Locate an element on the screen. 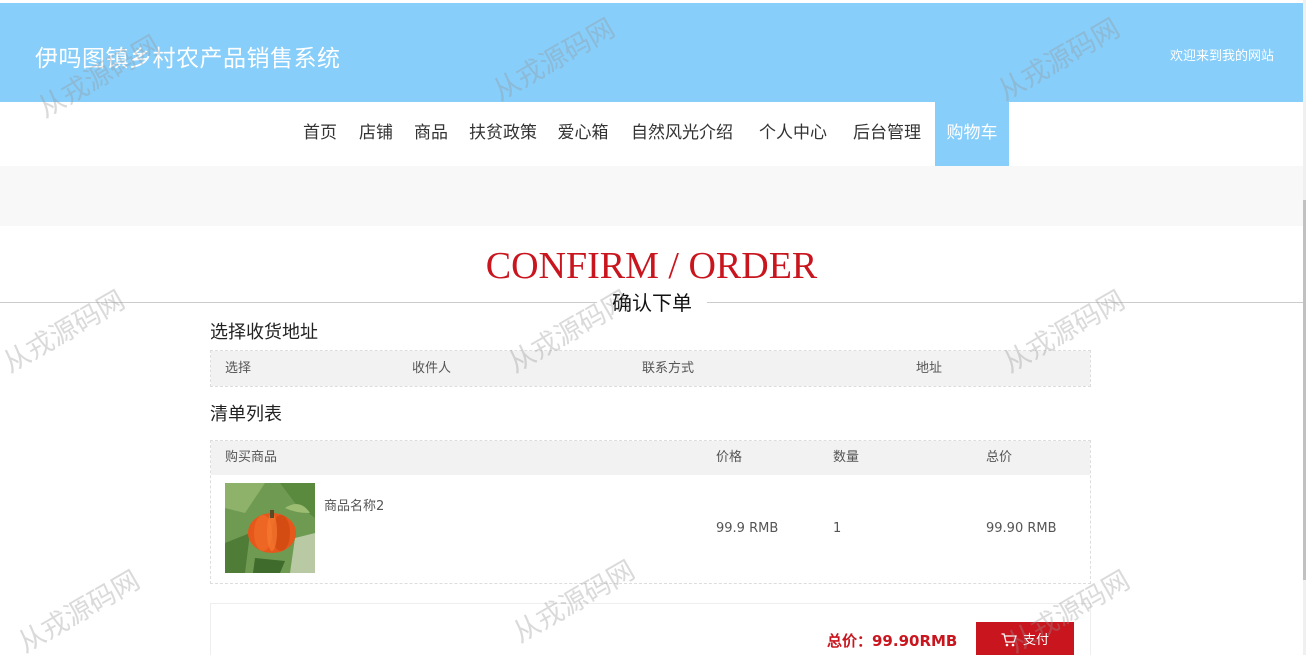 The width and height of the screenshot is (1306, 655). site-title: 伊吗图镇乡村农产品销售系统 is located at coordinates (188, 56).